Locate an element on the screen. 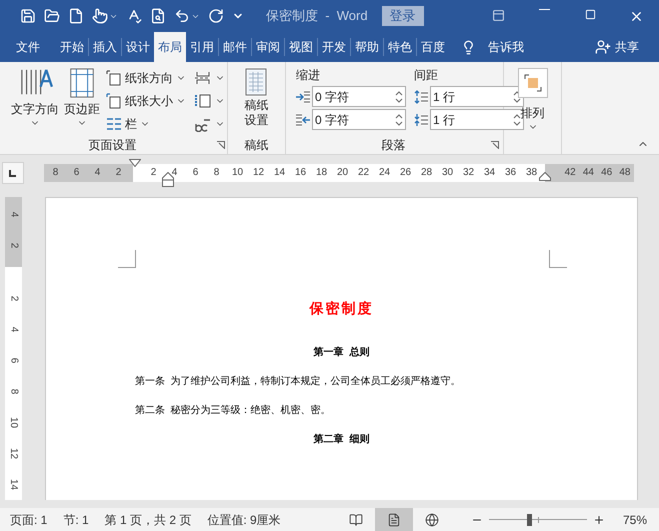 The height and width of the screenshot is (531, 659). ruler-number: 2 is located at coordinates (13, 299).